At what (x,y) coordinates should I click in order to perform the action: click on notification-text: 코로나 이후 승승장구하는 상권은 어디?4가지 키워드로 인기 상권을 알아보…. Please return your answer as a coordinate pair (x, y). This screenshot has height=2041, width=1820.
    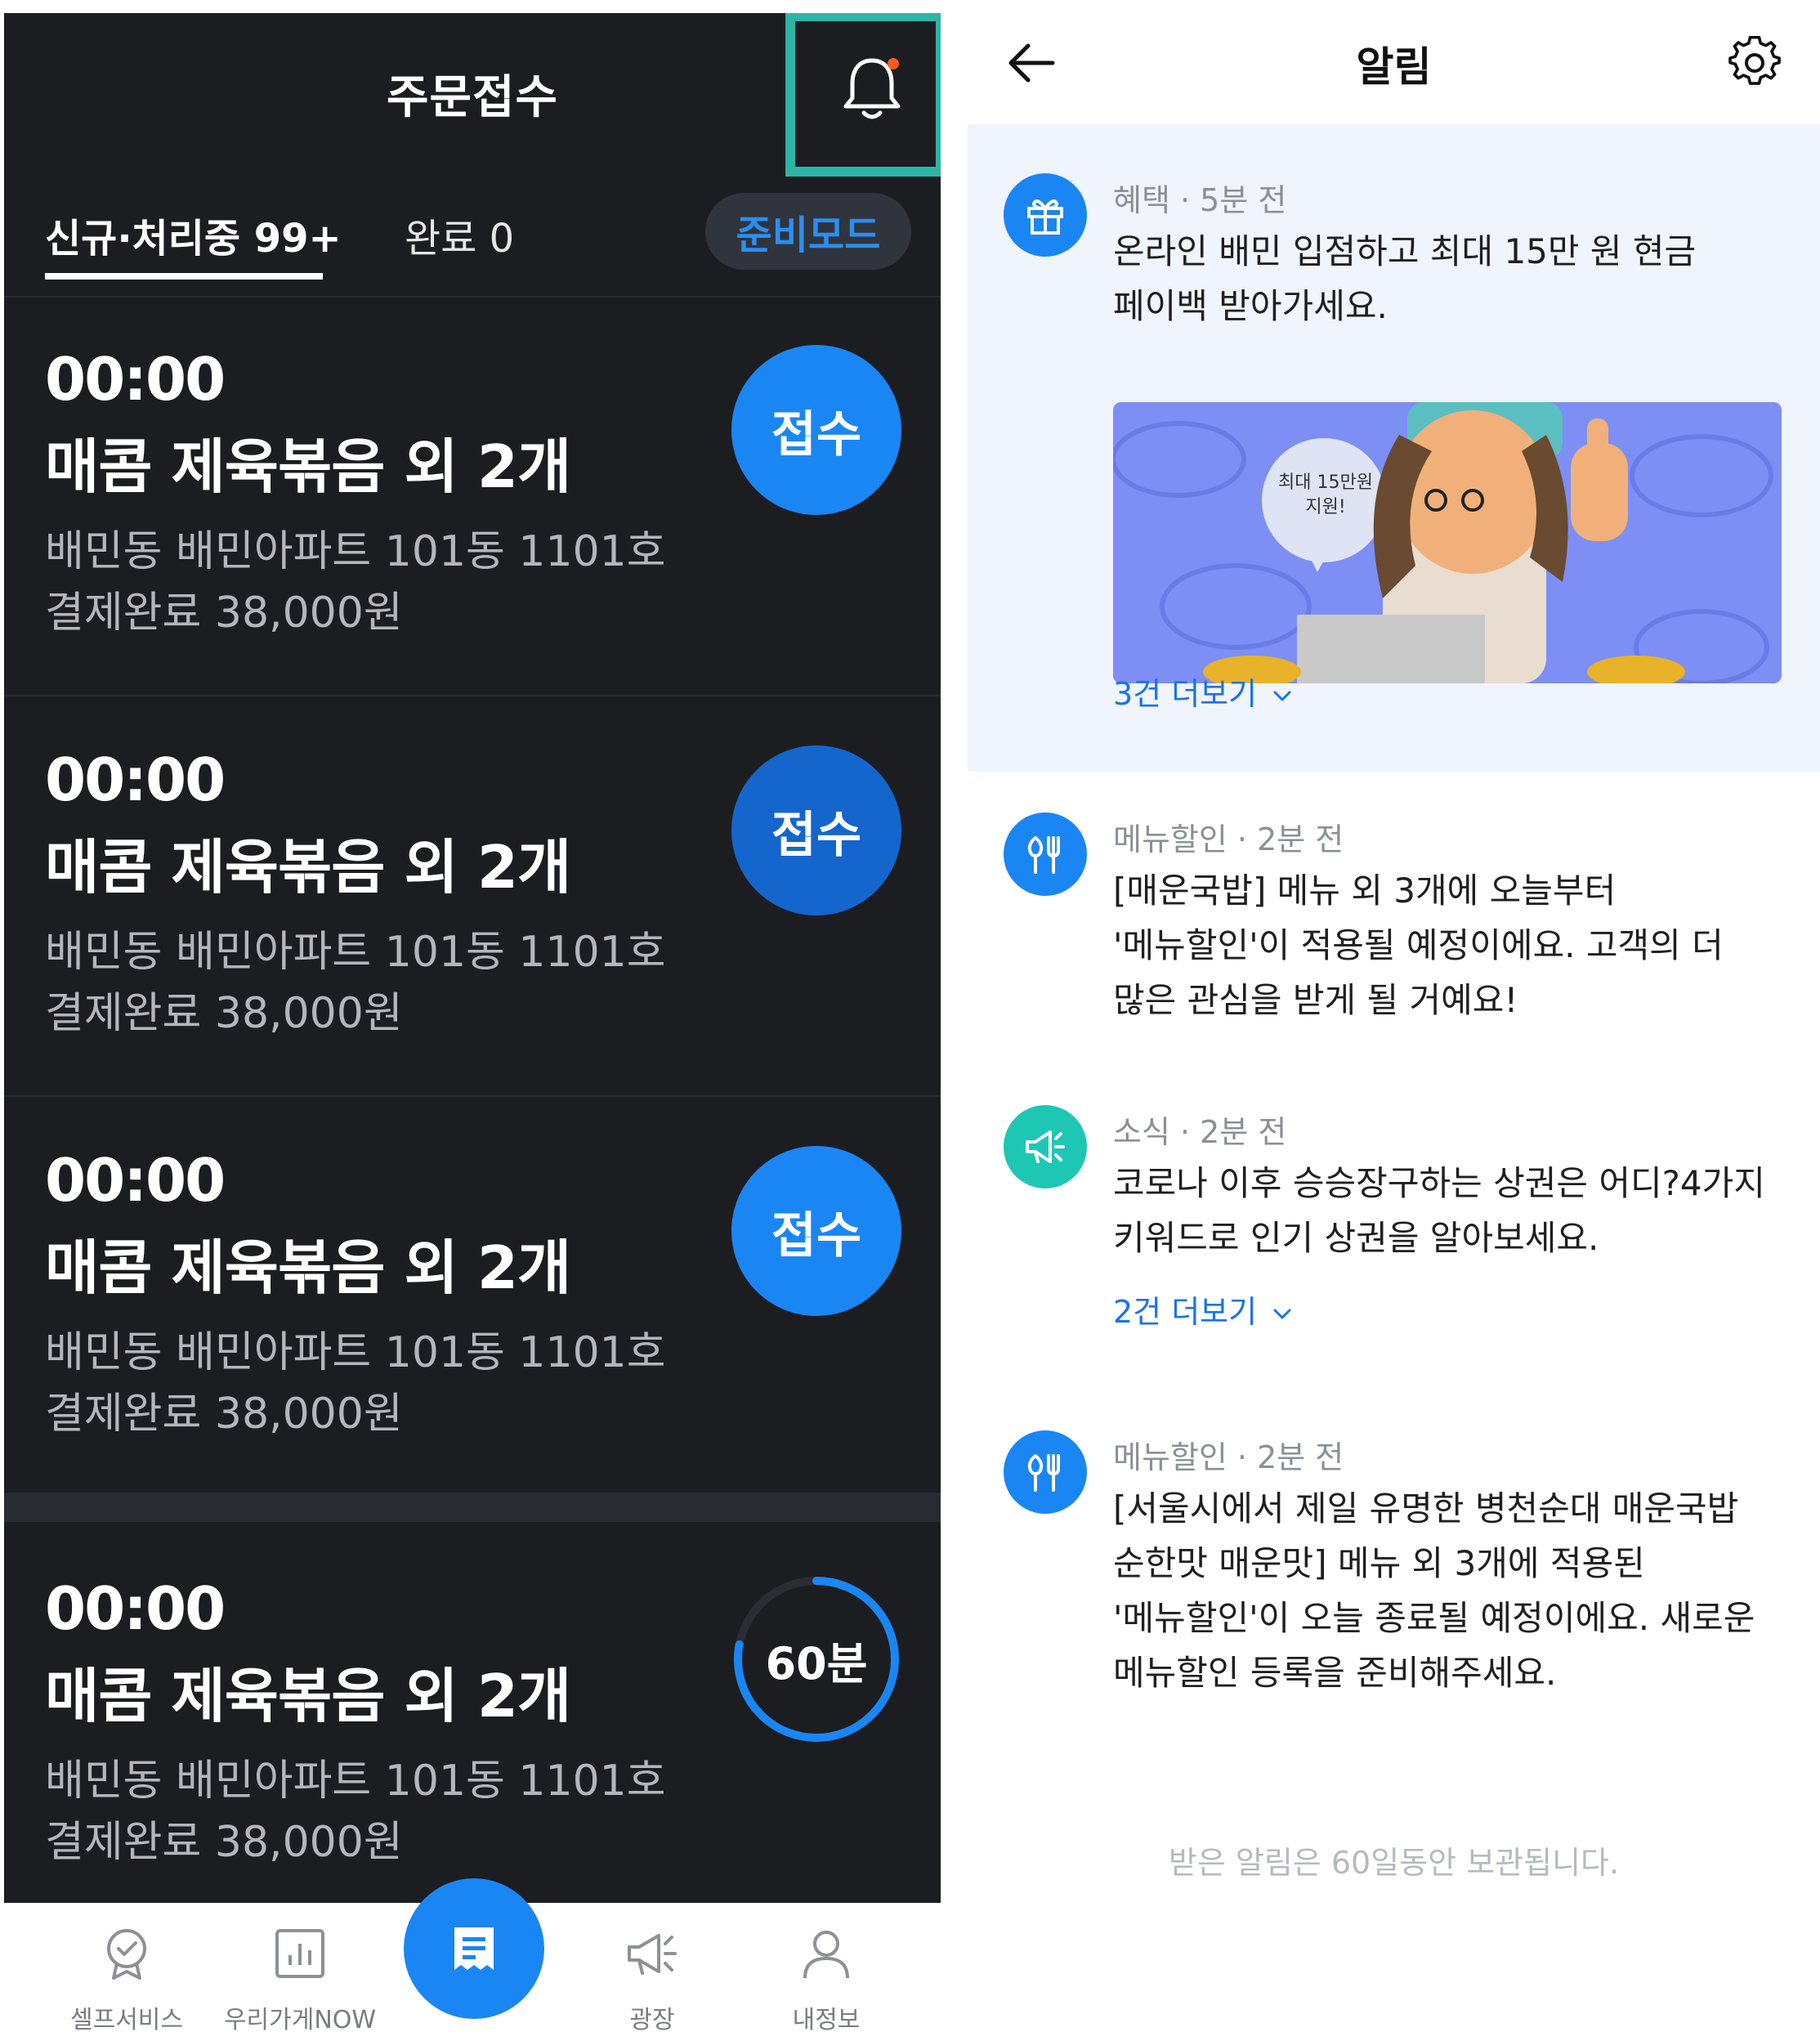
    Looking at the image, I should click on (1439, 1210).